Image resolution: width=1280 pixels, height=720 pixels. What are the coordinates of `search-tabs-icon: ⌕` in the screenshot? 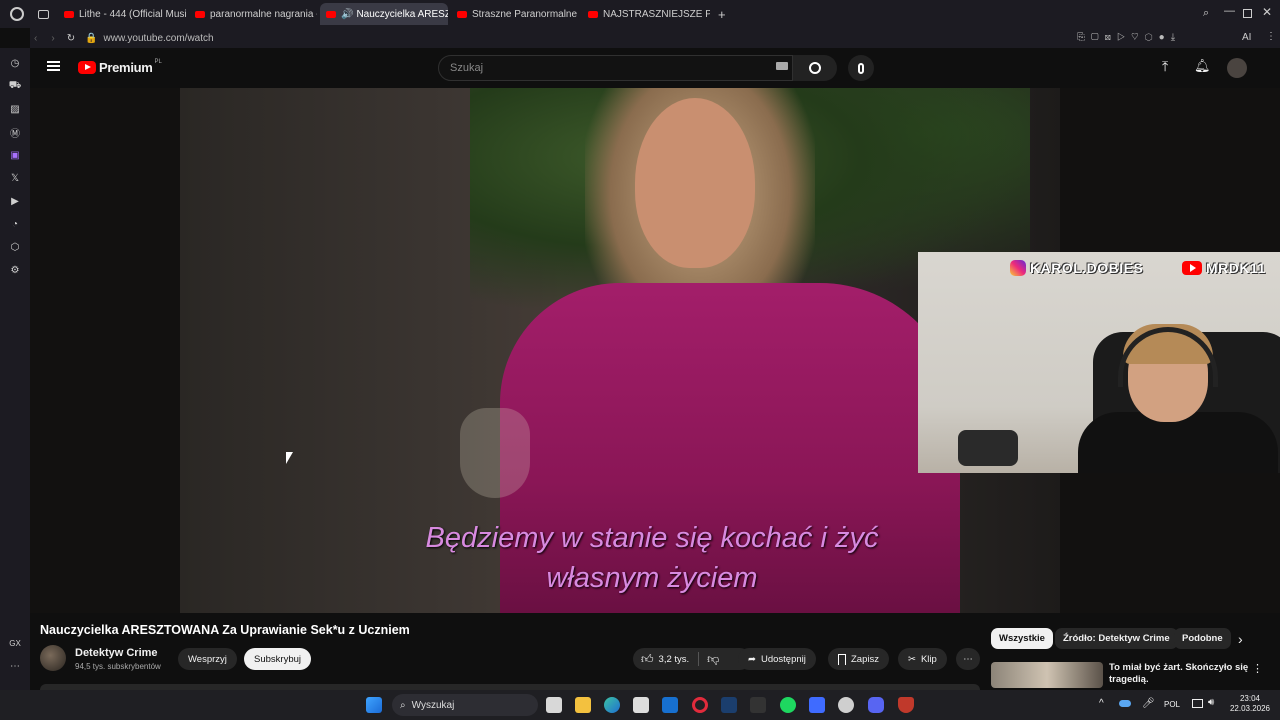 It's located at (1206, 13).